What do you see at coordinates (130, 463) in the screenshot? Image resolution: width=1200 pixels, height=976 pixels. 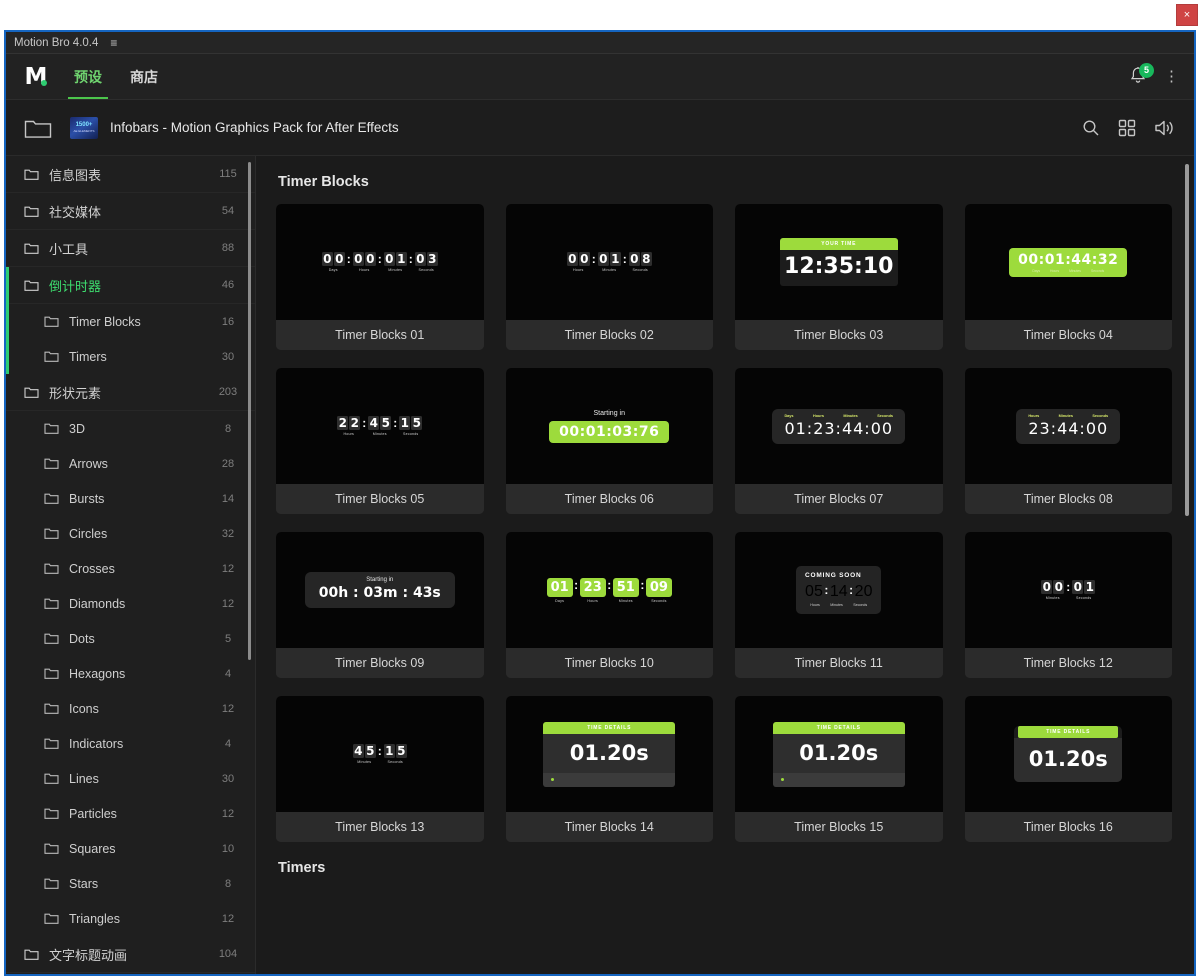 I see `sidebar-item-arrows: Arrows 28` at bounding box center [130, 463].